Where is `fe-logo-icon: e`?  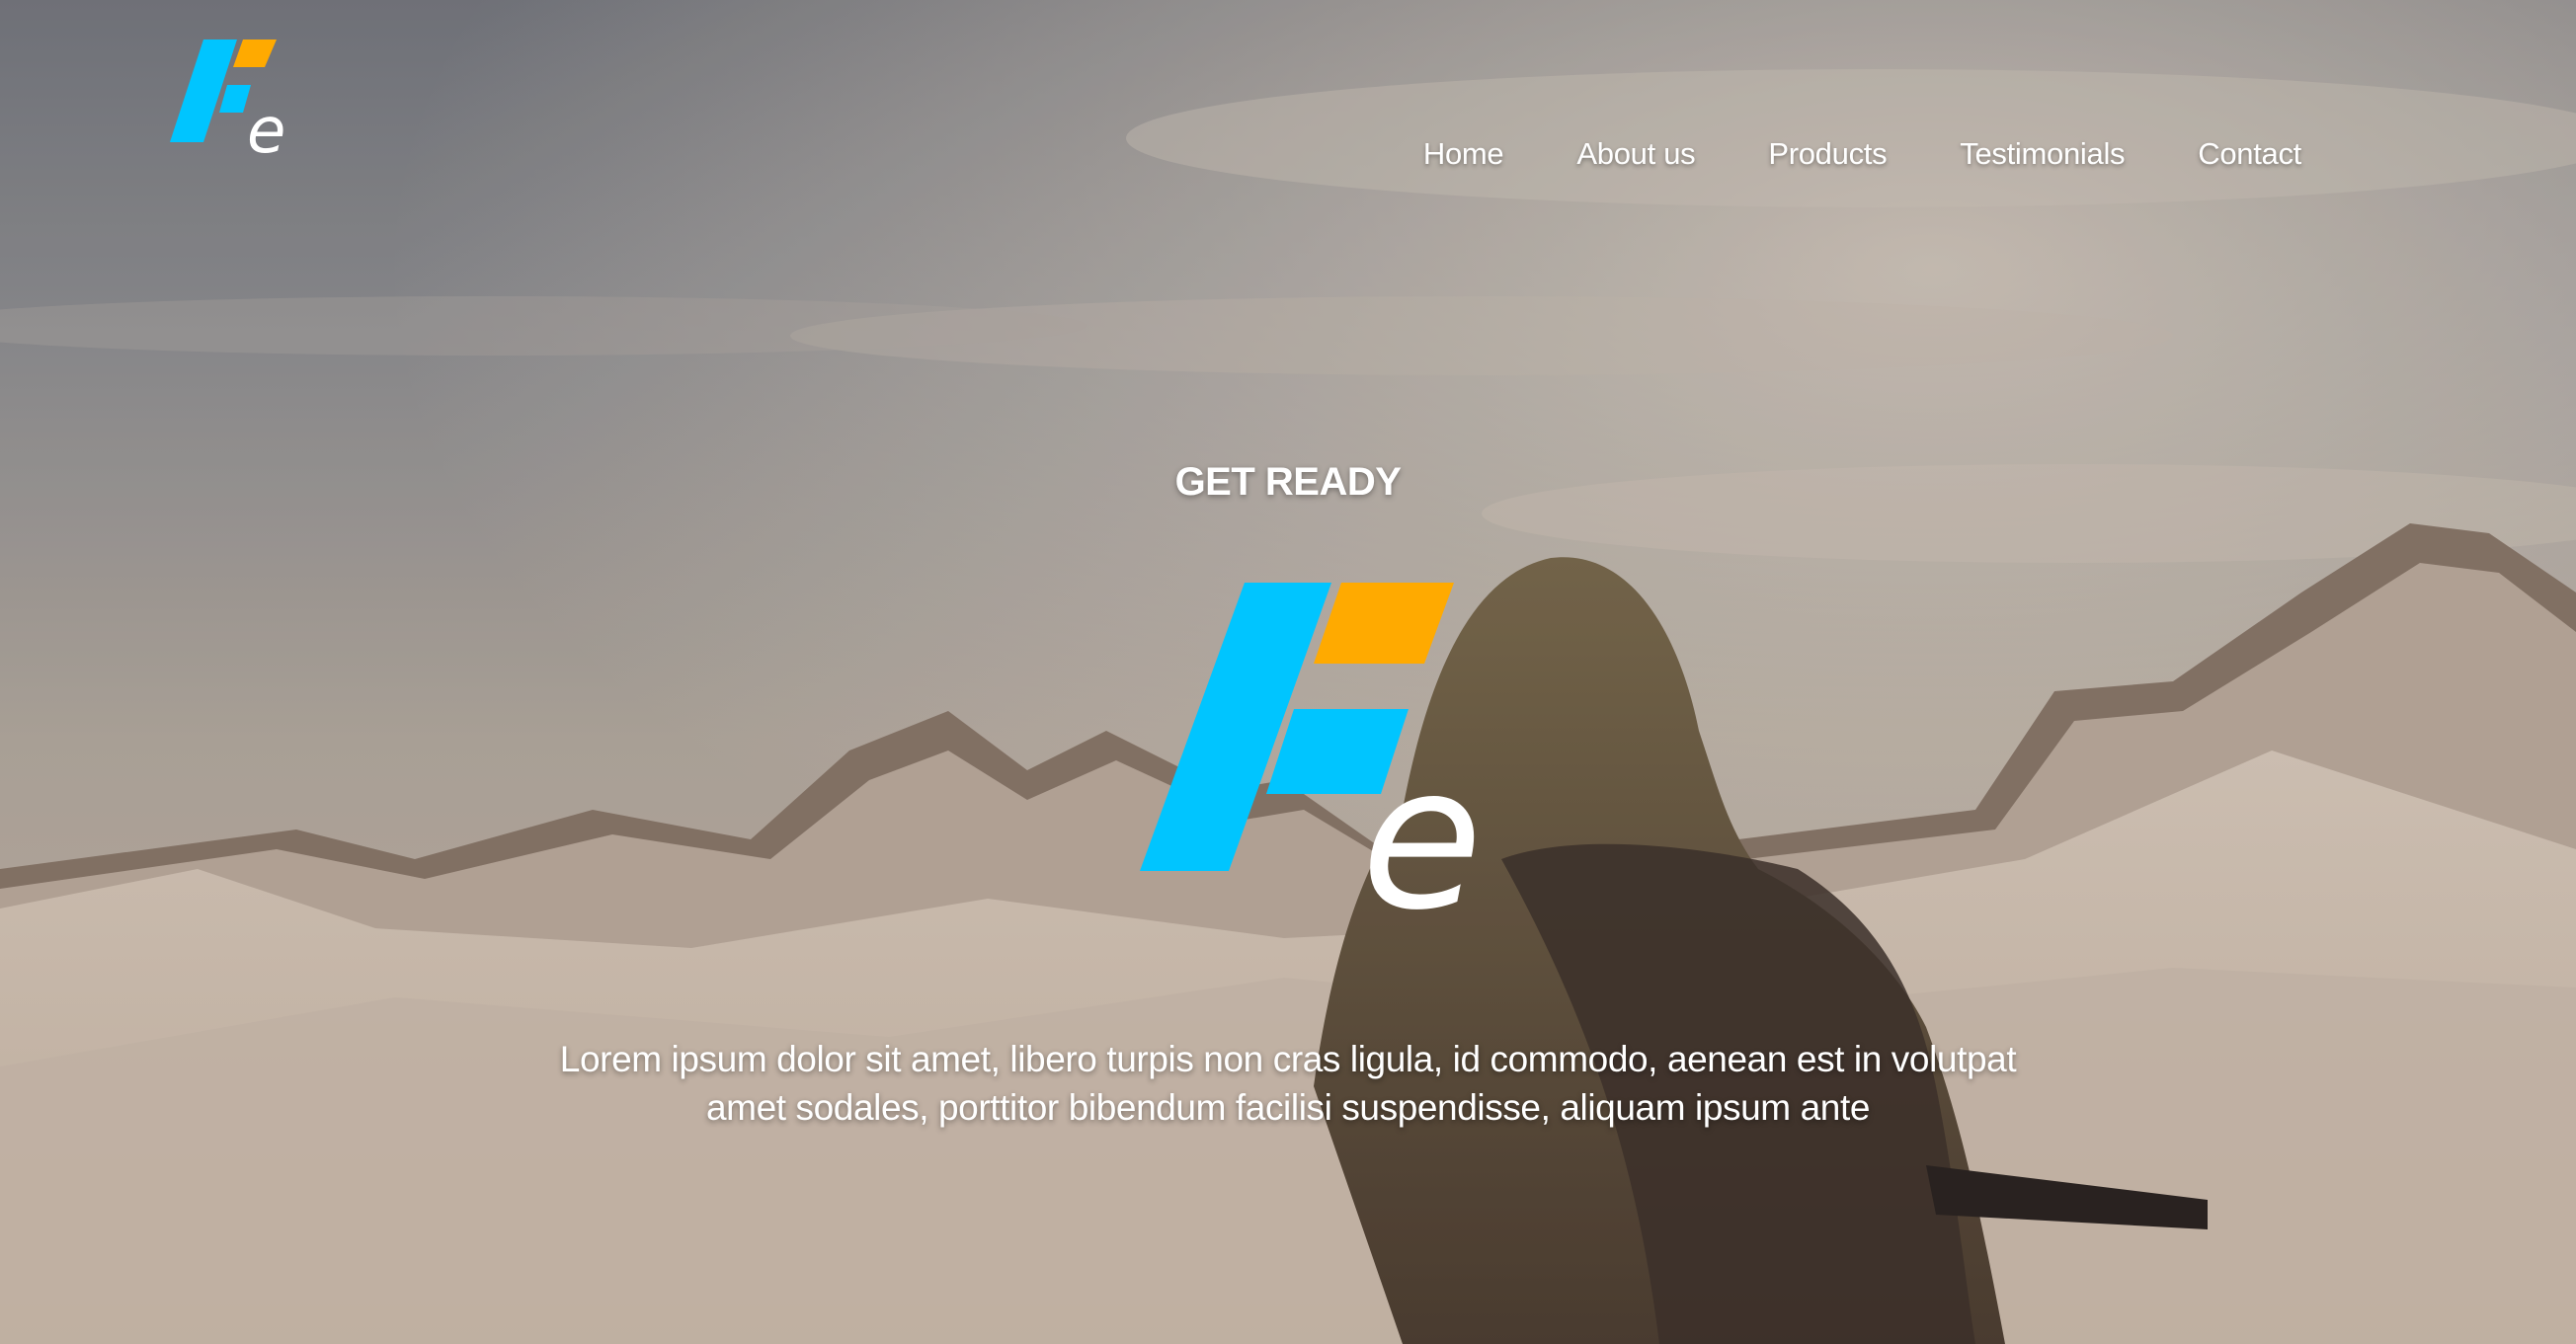 fe-logo-icon: e is located at coordinates (1311, 756).